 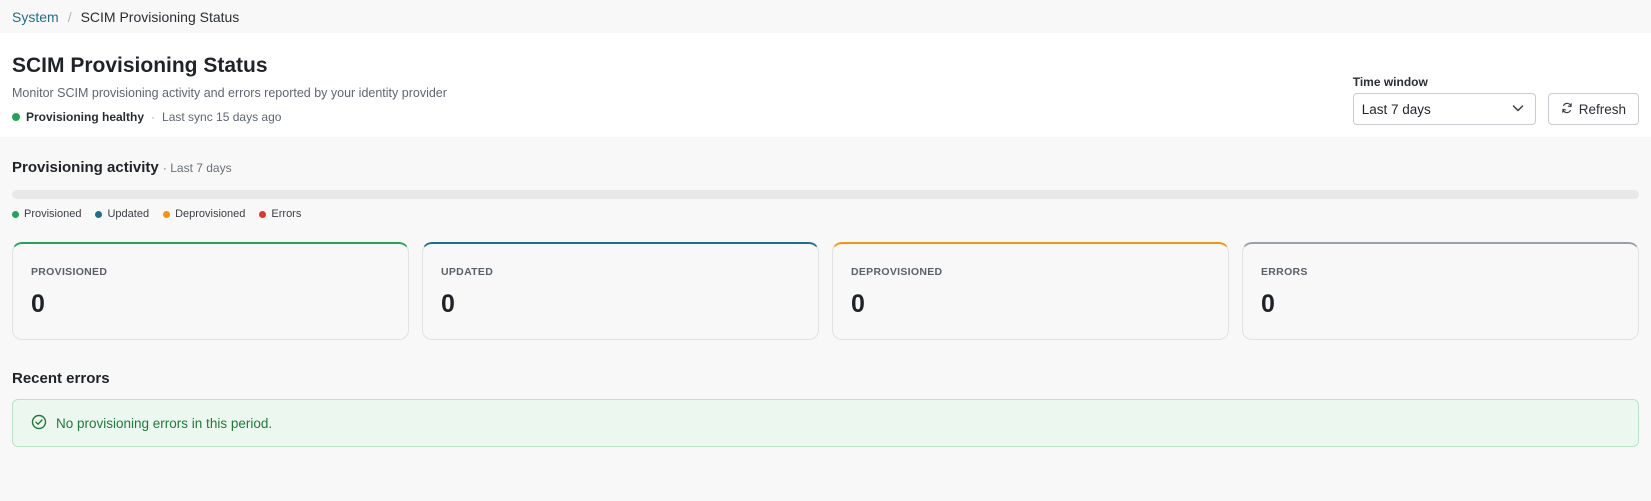 What do you see at coordinates (222, 117) in the screenshot?
I see `last-sync-text: Last sync 15 days ago` at bounding box center [222, 117].